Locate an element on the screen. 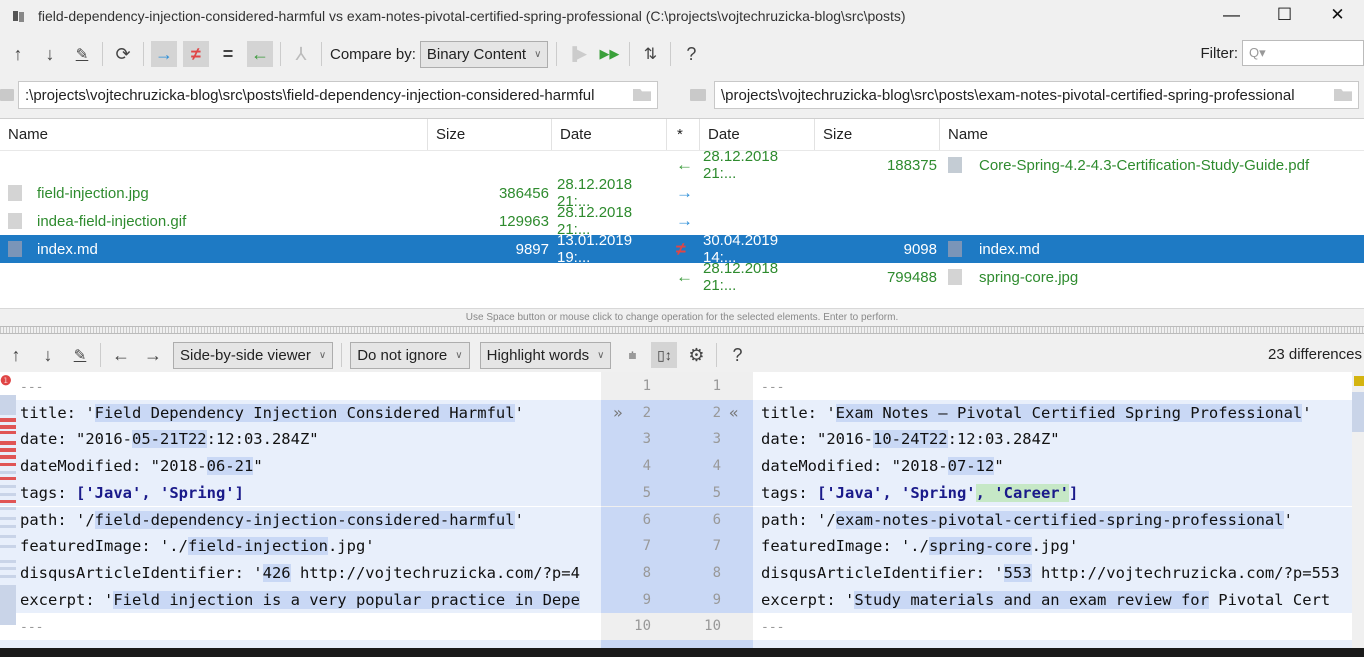 Image resolution: width=1364 pixels, height=657 pixels. close-button: ✕ is located at coordinates (1337, 15).